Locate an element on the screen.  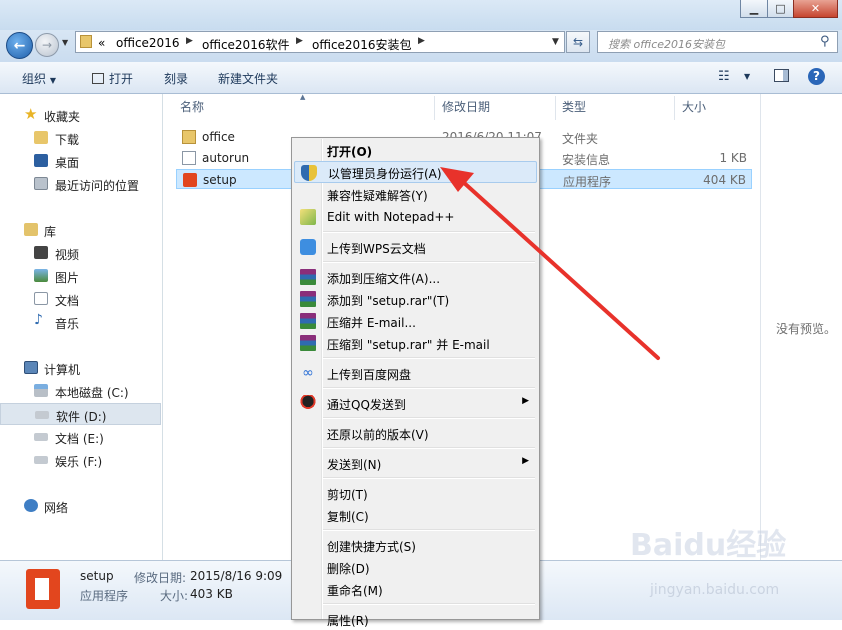
preview-pane-button is located at coordinates (781, 75).